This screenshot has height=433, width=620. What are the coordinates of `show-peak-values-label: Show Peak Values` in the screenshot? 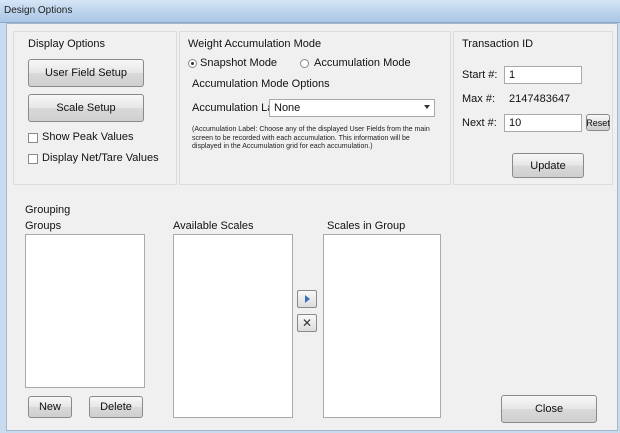 It's located at (88, 137).